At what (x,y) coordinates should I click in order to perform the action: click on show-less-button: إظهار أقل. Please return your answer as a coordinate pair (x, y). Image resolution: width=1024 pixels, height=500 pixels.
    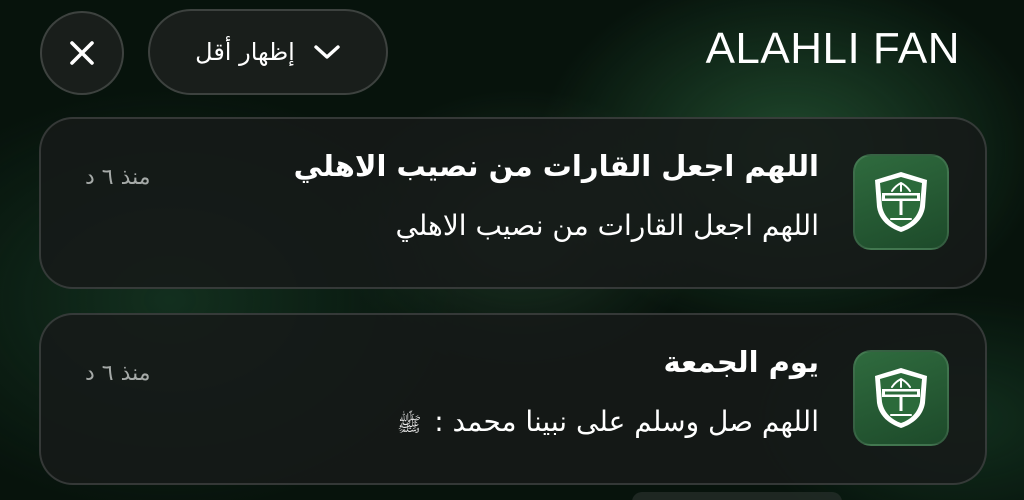
    Looking at the image, I should click on (268, 52).